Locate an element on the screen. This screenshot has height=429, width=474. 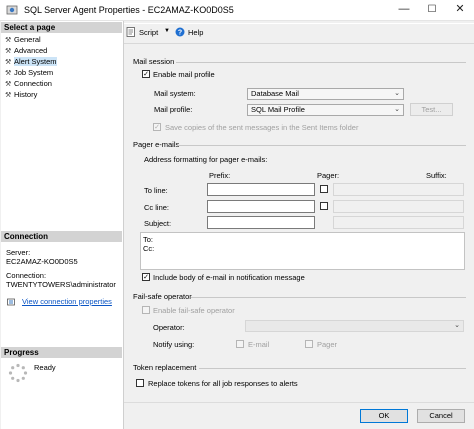
connection-properties-icon is located at coordinates (11, 302).